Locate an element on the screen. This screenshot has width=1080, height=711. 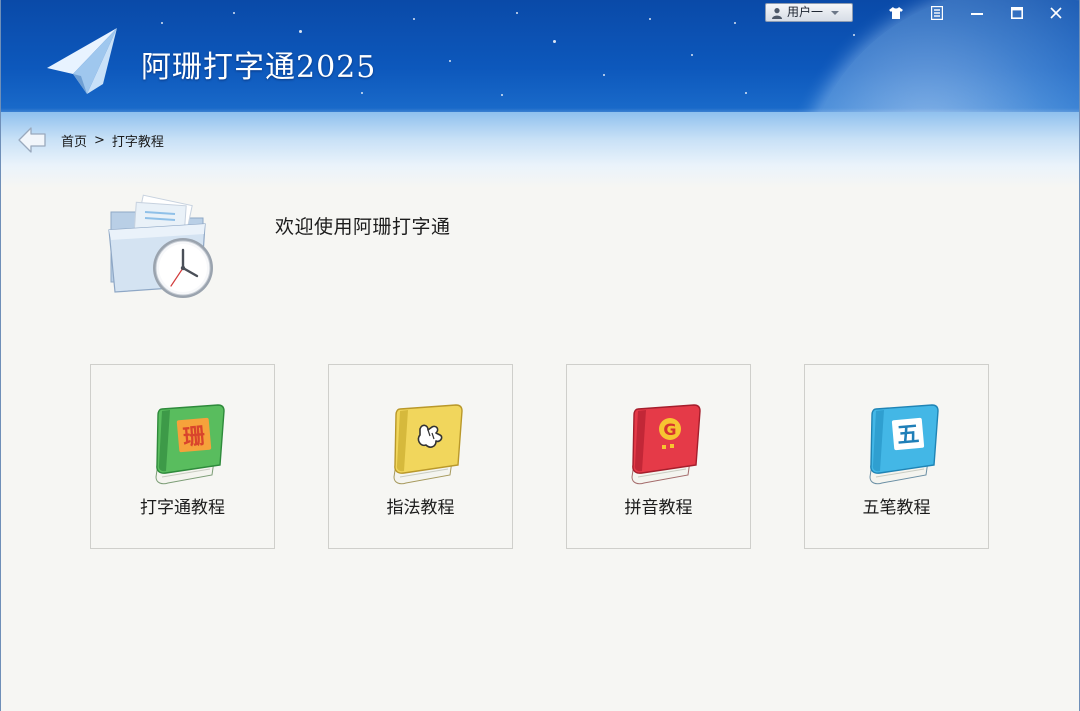
svg-text: 珊 is located at coordinates (194, 437).